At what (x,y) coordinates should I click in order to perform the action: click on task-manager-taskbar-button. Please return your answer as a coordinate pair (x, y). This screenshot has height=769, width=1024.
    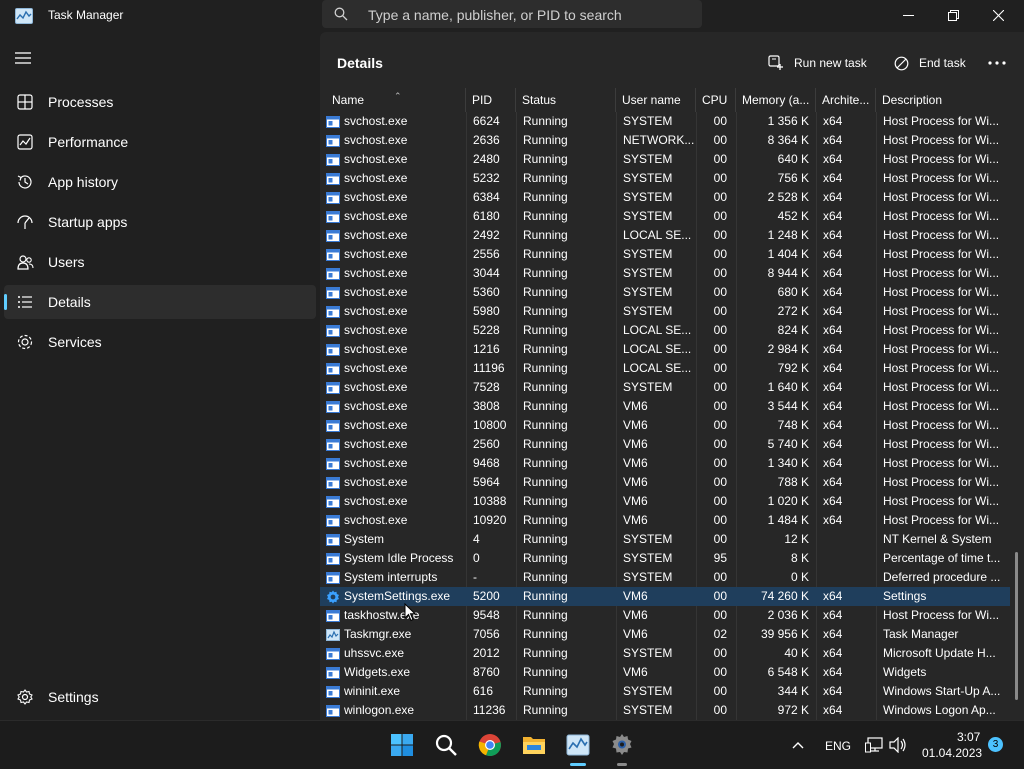
    Looking at the image, I should click on (578, 747).